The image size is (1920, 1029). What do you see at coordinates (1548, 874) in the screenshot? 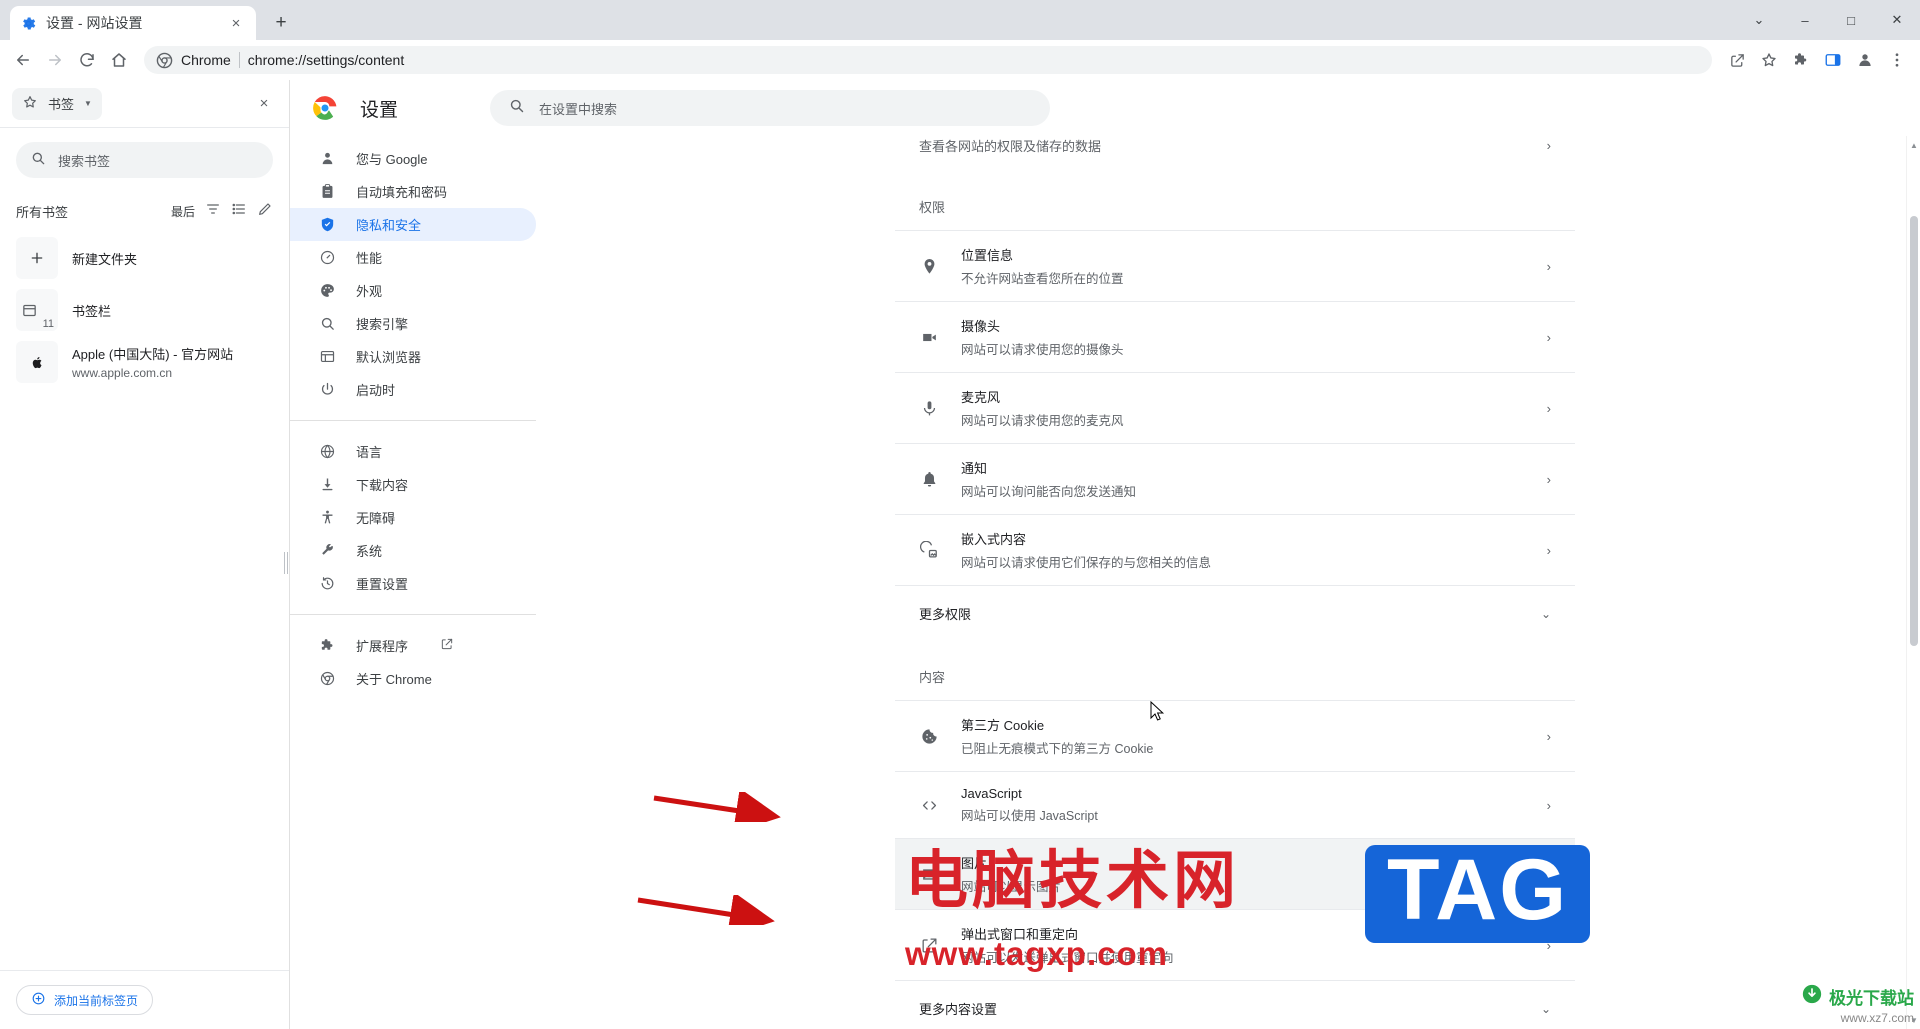
I see `chevron-right-icon: ›` at bounding box center [1548, 874].